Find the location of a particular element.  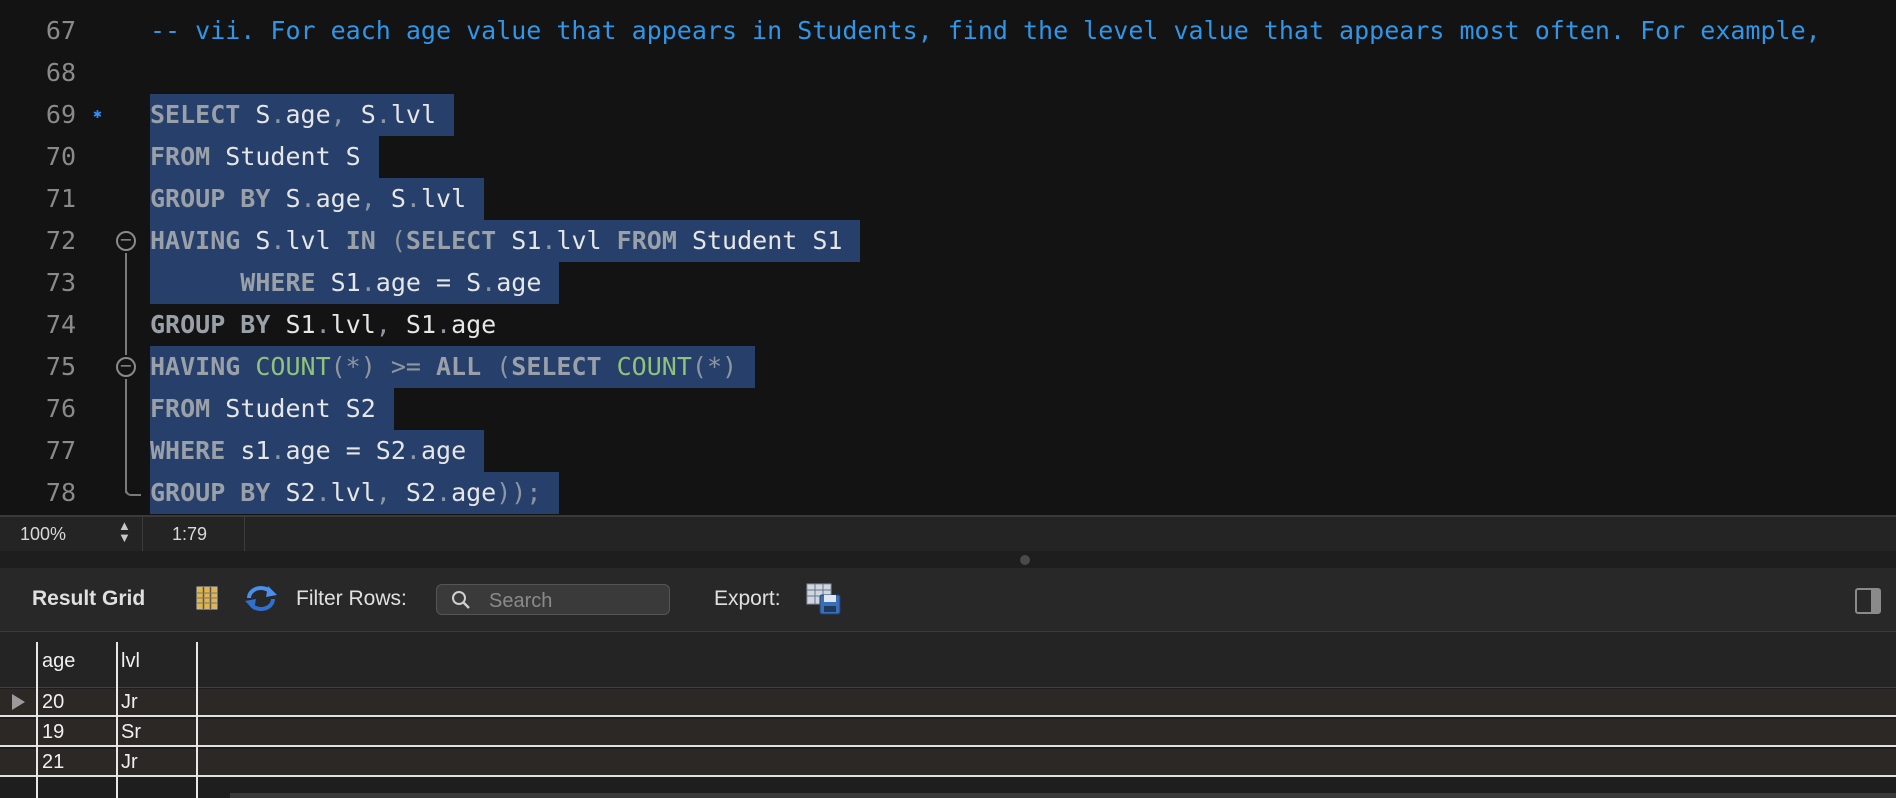

search-input is located at coordinates (574, 601).